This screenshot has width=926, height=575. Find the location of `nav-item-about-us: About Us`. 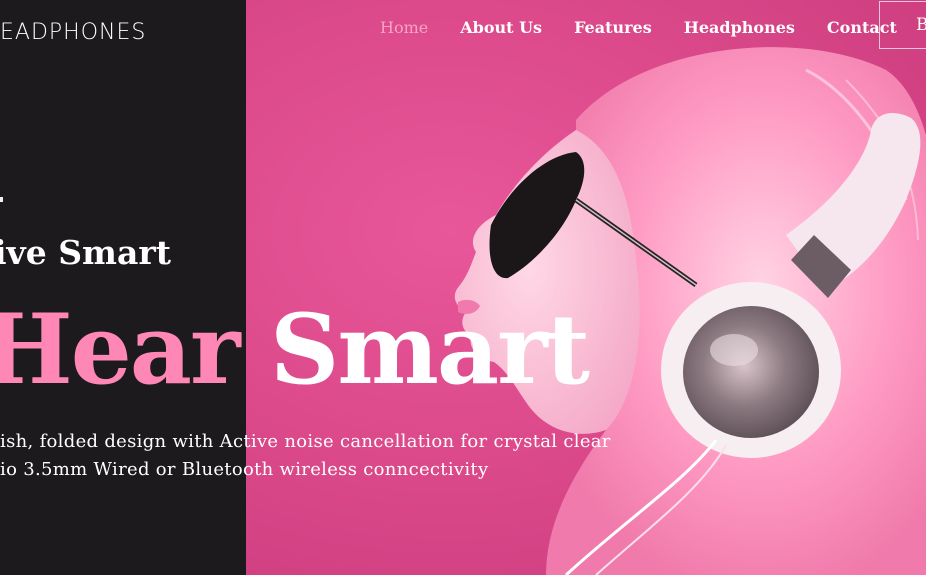

nav-item-about-us: About Us is located at coordinates (501, 28).